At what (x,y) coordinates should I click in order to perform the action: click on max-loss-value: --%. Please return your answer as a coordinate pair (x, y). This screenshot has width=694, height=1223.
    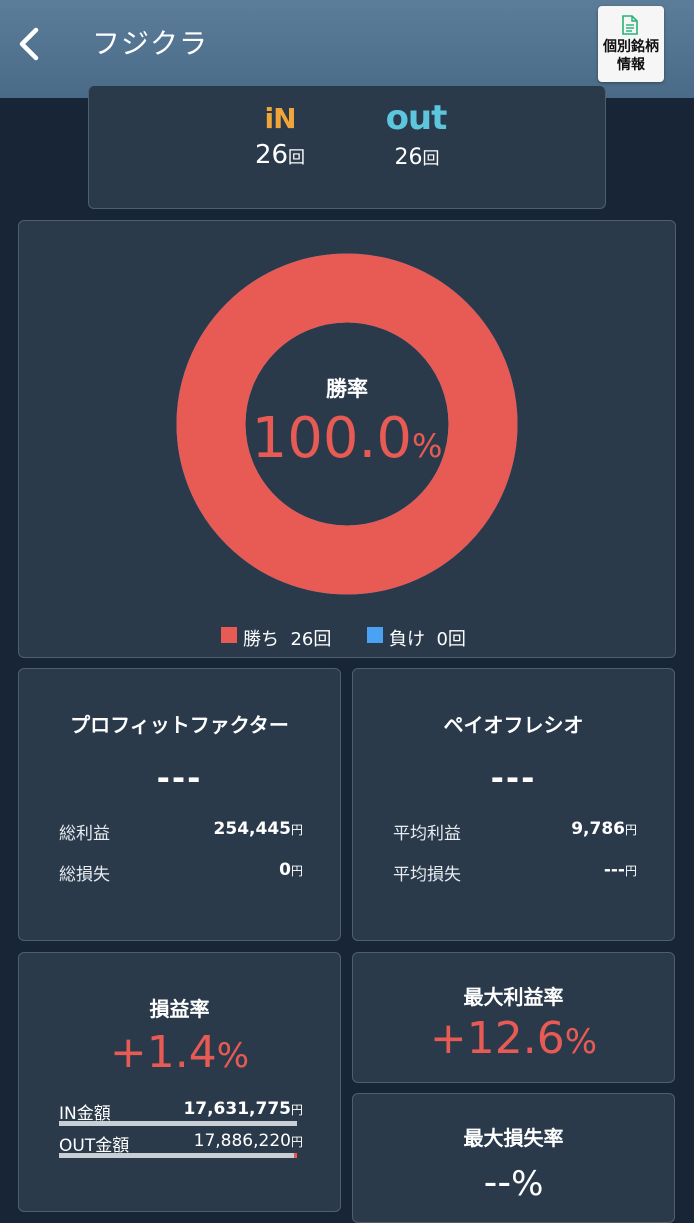
    Looking at the image, I should click on (513, 1182).